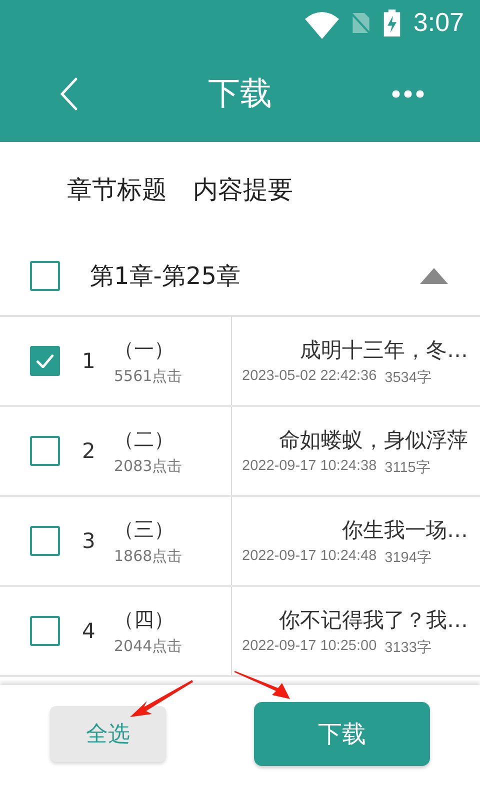 The image size is (480, 788). Describe the element at coordinates (148, 646) in the screenshot. I see `click-count: 2044点击` at that location.